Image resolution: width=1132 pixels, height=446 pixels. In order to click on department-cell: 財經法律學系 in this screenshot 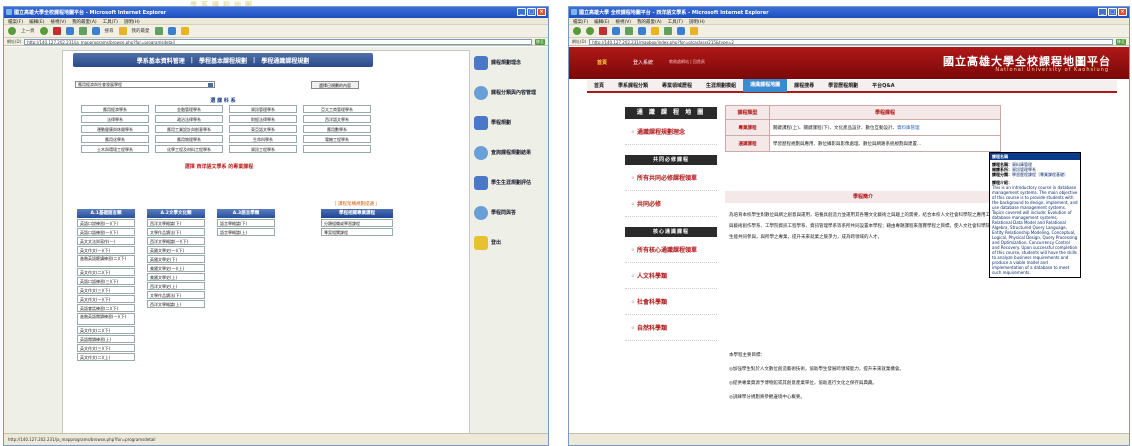, I will do `click(263, 119)`.